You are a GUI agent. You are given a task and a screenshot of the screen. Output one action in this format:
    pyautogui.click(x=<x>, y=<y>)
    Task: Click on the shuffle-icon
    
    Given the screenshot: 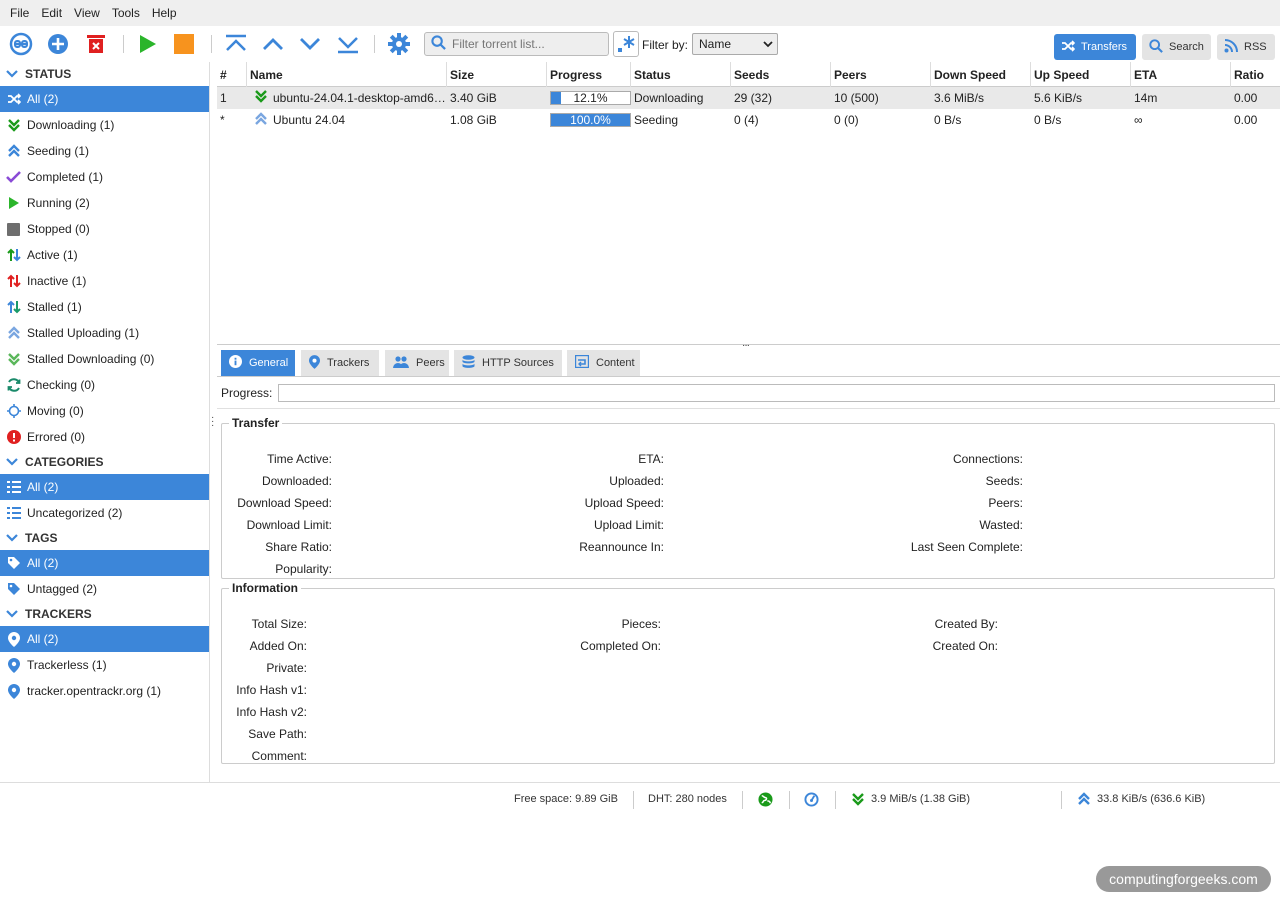 What is the action you would take?
    pyautogui.click(x=13, y=99)
    